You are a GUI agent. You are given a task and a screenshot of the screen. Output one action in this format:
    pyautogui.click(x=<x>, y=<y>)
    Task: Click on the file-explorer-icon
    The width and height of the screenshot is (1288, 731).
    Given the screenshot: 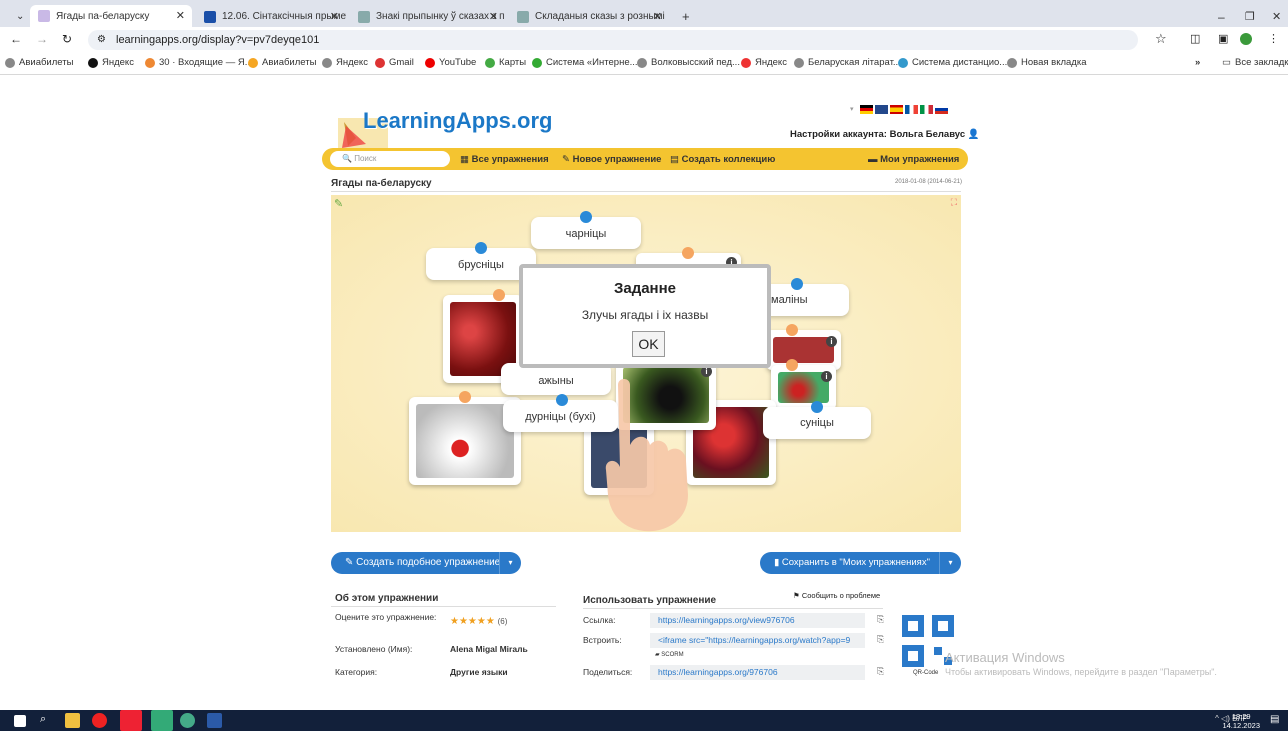 What is the action you would take?
    pyautogui.click(x=72, y=720)
    